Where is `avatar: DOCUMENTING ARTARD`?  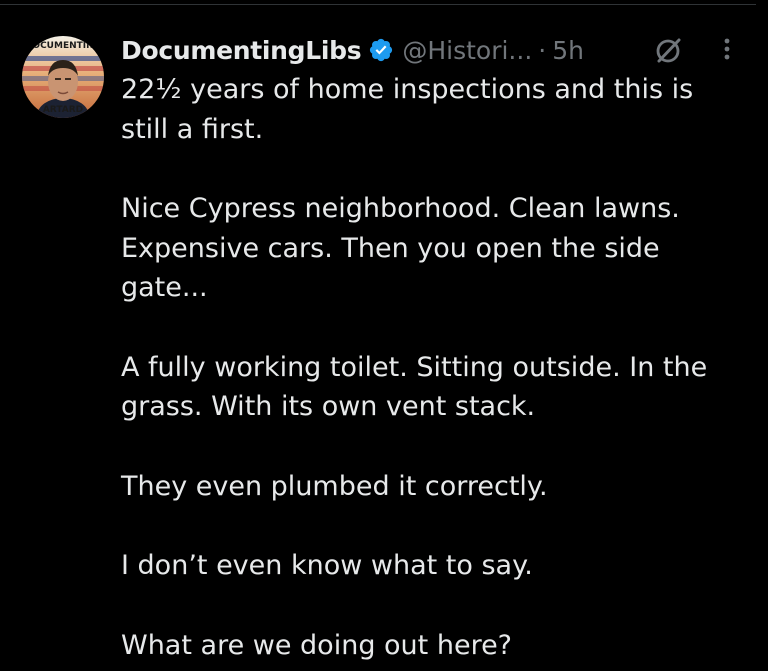
avatar: DOCUMENTING ARTARD is located at coordinates (63, 77).